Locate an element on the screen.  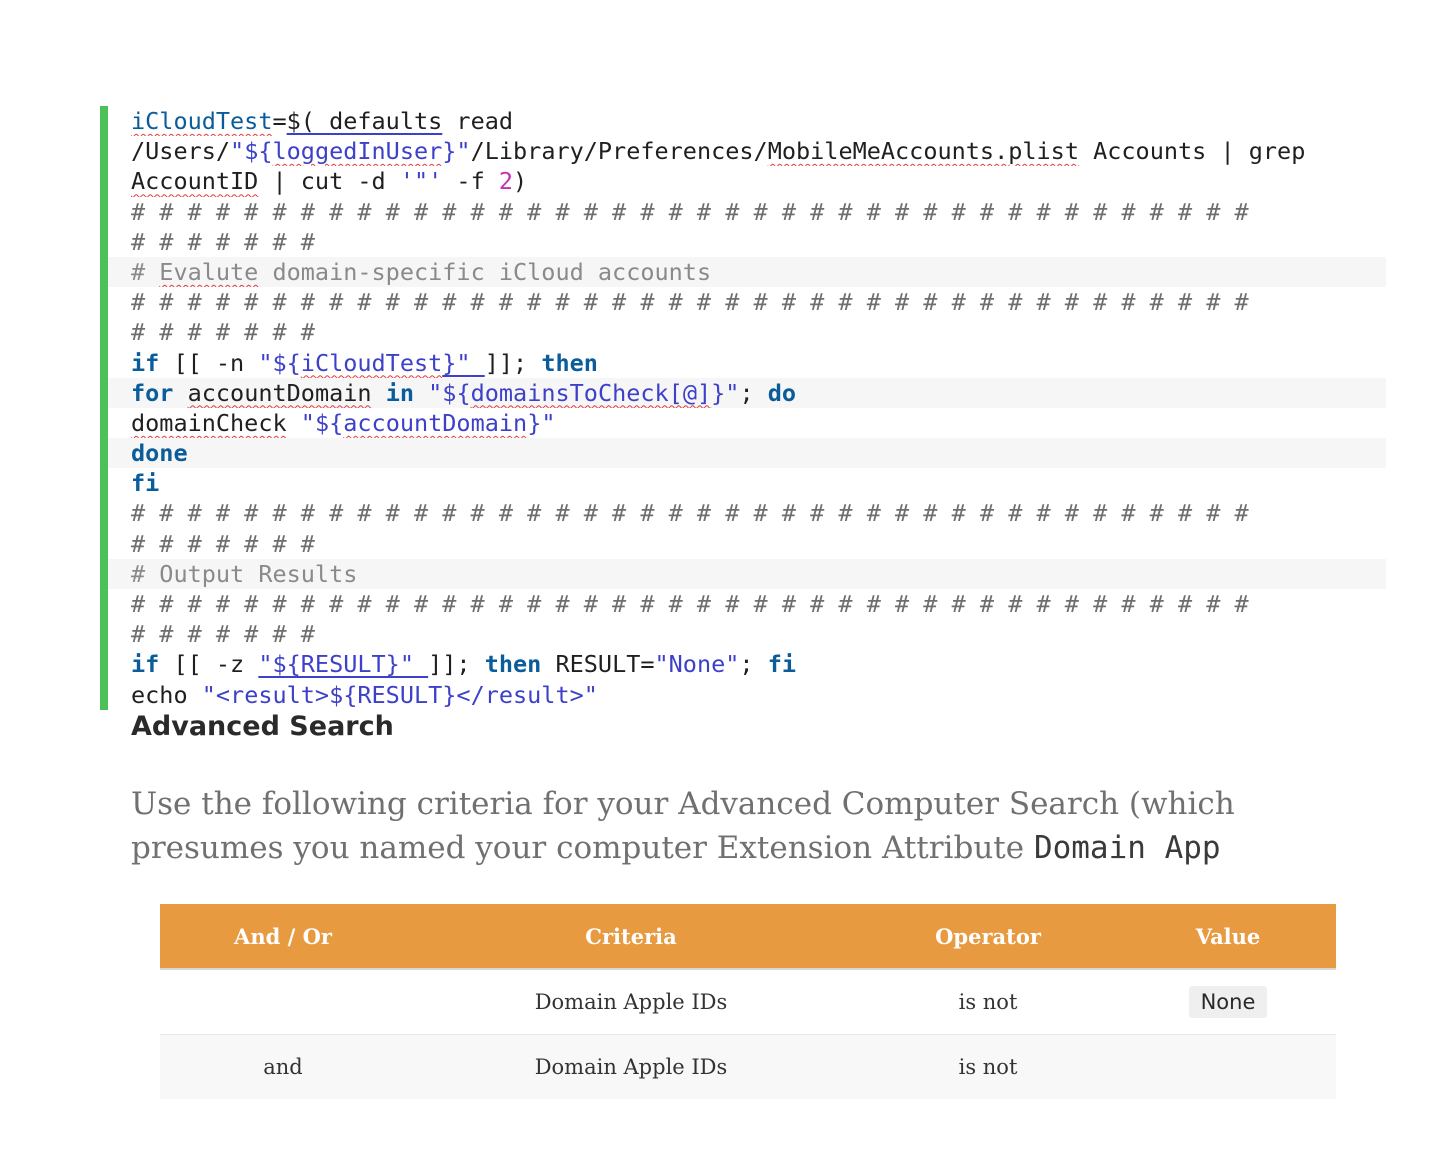
code-token: for is located at coordinates (152, 392).